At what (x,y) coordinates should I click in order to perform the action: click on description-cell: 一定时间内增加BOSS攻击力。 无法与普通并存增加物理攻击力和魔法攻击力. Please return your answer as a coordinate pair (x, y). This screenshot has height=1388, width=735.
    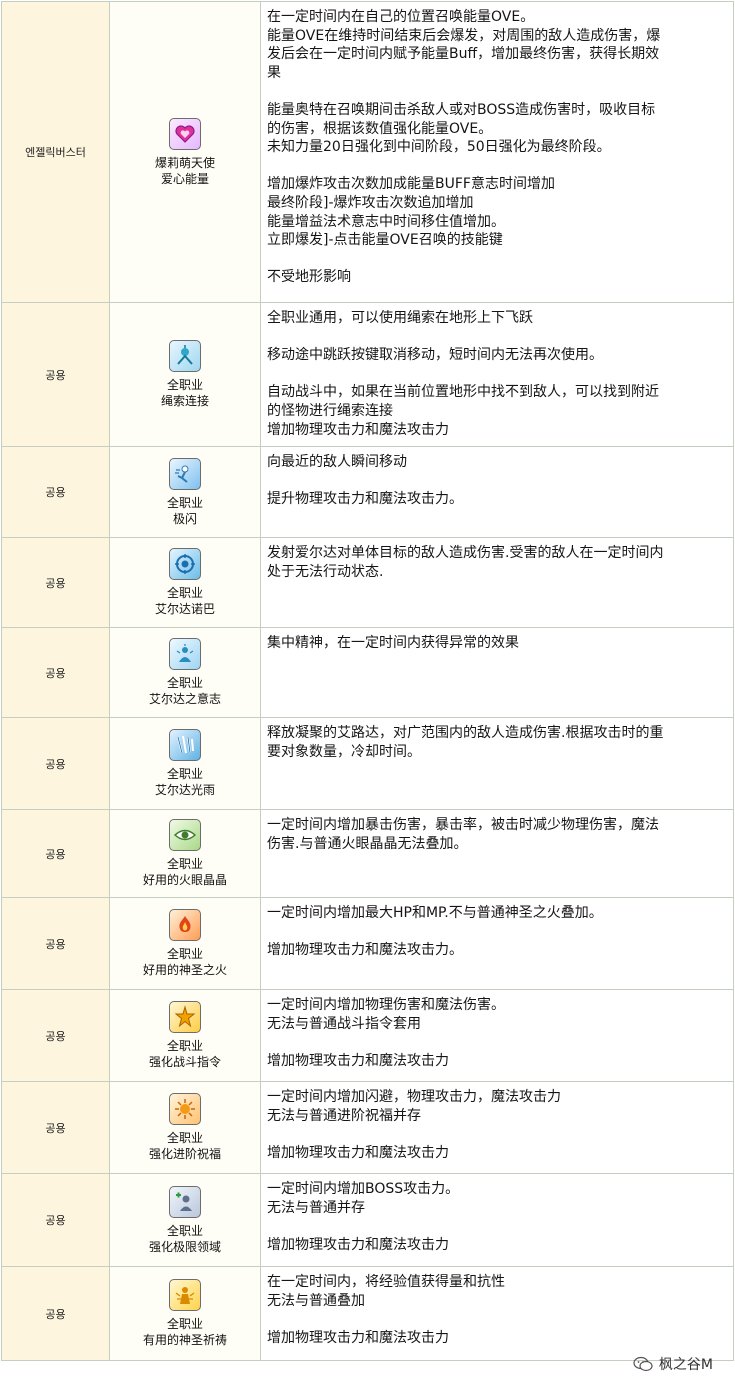
    Looking at the image, I should click on (497, 1220).